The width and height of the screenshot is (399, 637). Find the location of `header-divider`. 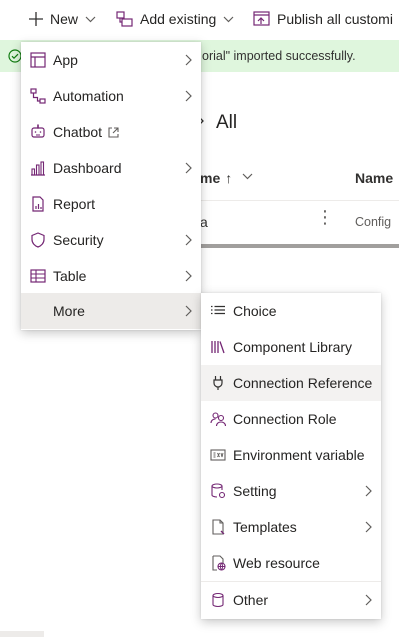

header-divider is located at coordinates (299, 200).